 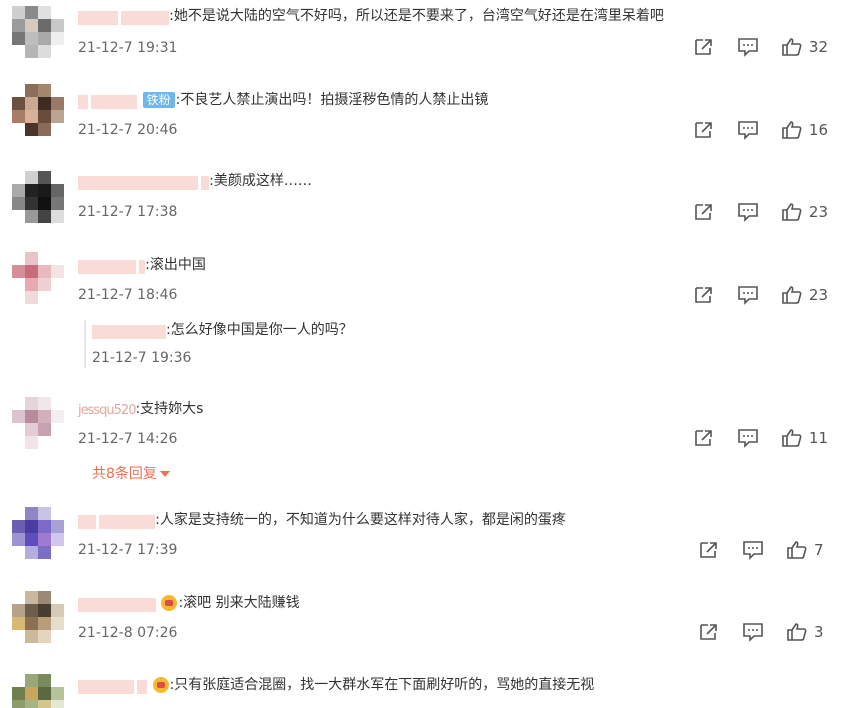 I want to click on comment-text: :滚出中国, so click(x=175, y=265).